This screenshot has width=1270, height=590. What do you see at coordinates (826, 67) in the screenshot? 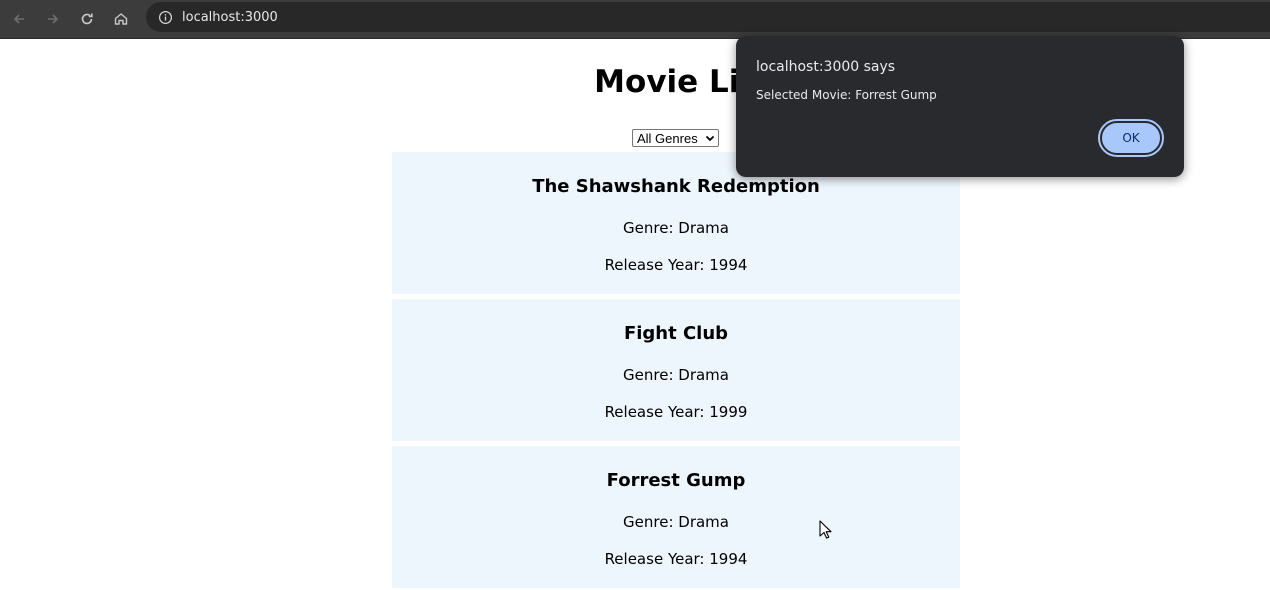
I see `alert-origin: localhost:3000 says` at bounding box center [826, 67].